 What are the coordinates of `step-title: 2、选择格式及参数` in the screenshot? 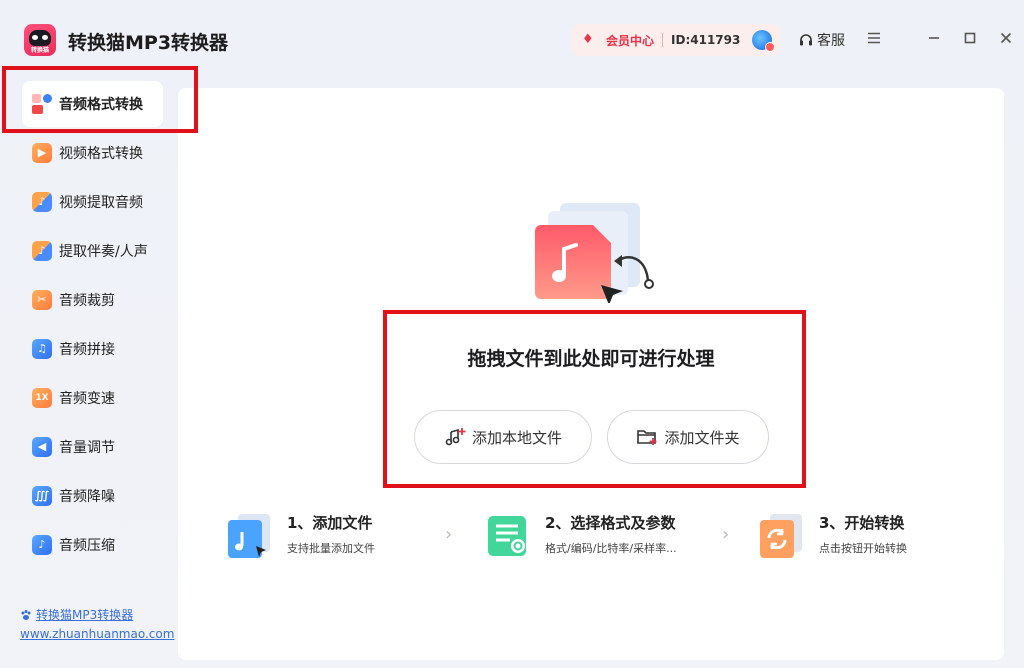 It's located at (610, 523).